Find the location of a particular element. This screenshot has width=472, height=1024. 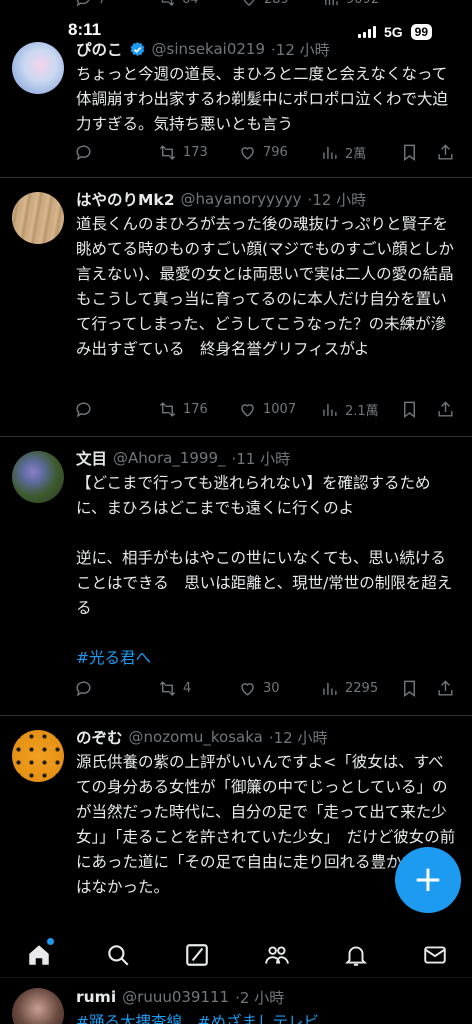

like-button: 289 is located at coordinates (264, 4).